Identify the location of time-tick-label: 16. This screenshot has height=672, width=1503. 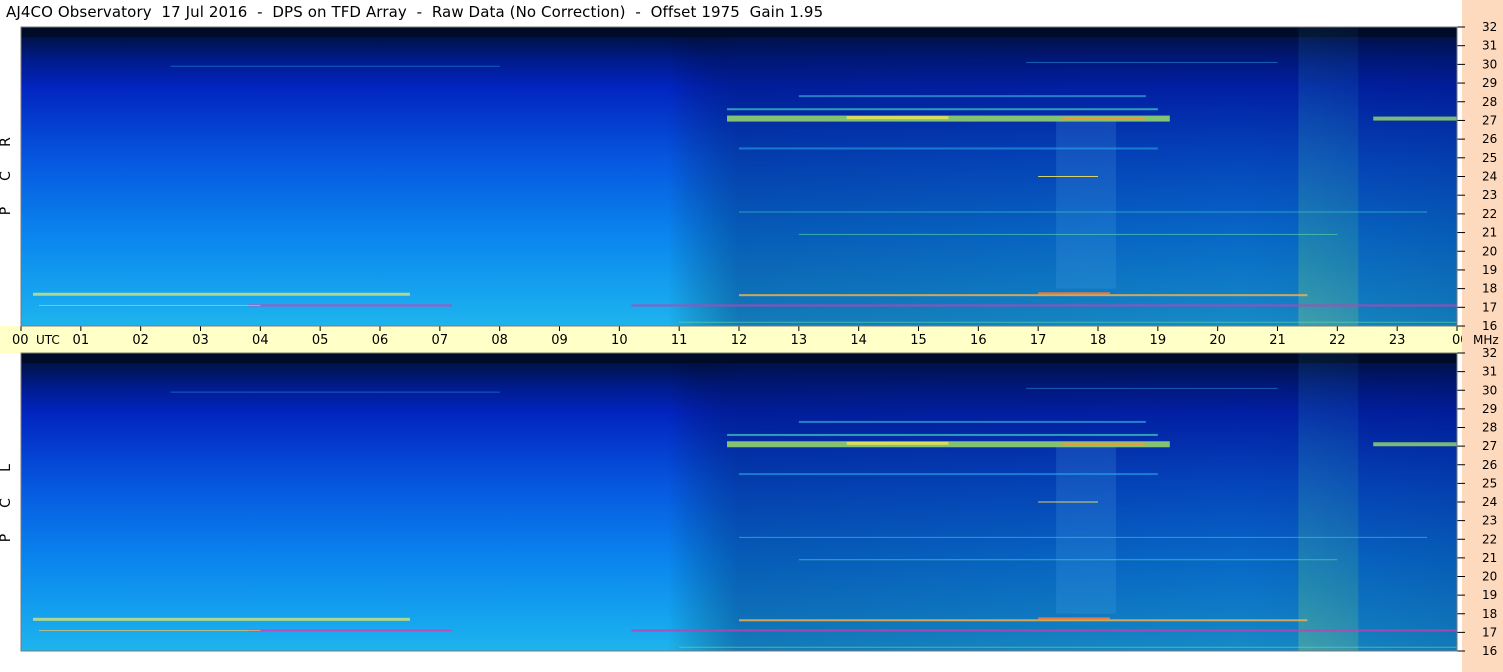
(978, 340).